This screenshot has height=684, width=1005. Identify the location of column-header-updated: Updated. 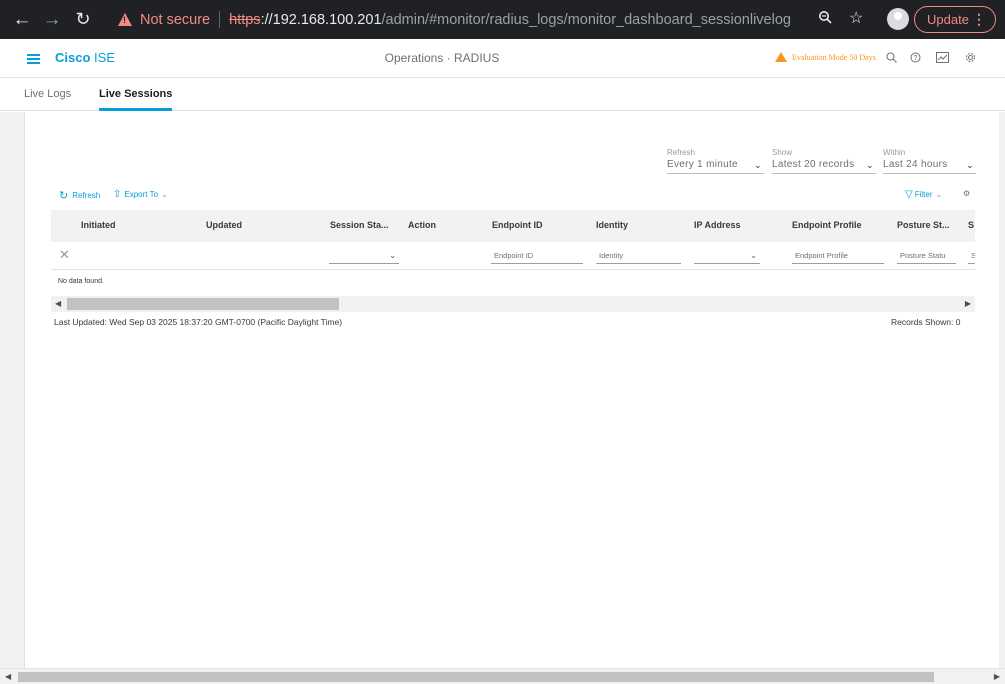
(224, 225).